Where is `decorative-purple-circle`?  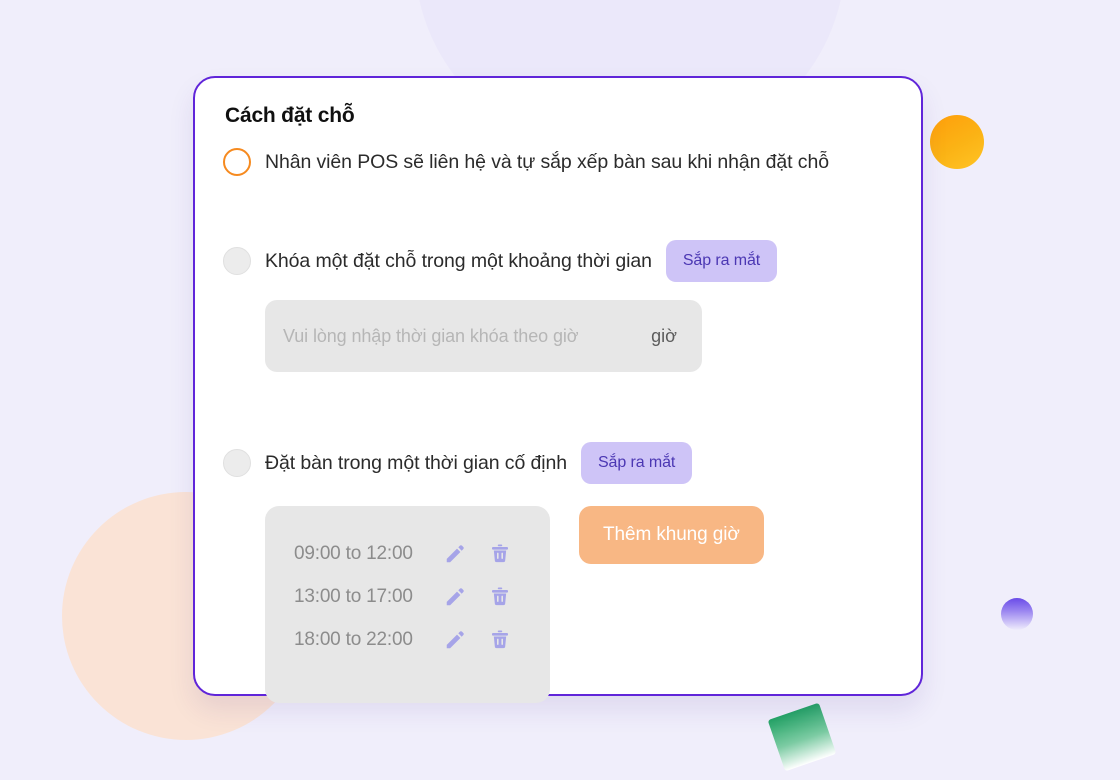
decorative-purple-circle is located at coordinates (1017, 614).